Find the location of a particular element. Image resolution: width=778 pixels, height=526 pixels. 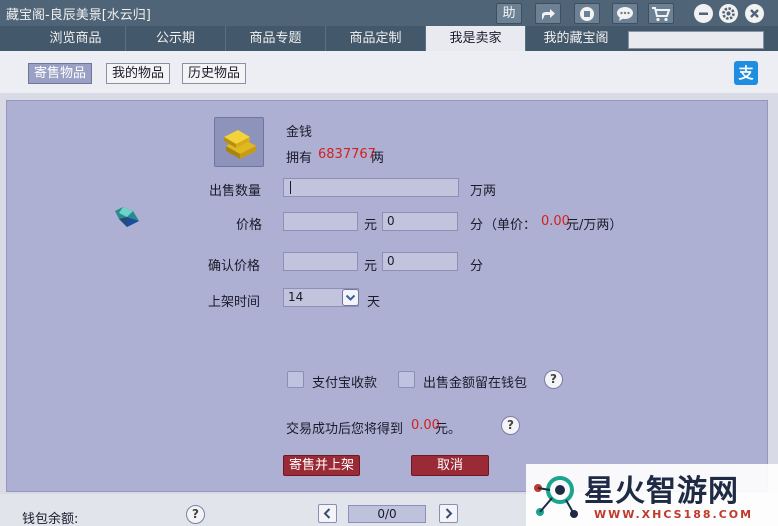

minimize-icon is located at coordinates (703, 13).